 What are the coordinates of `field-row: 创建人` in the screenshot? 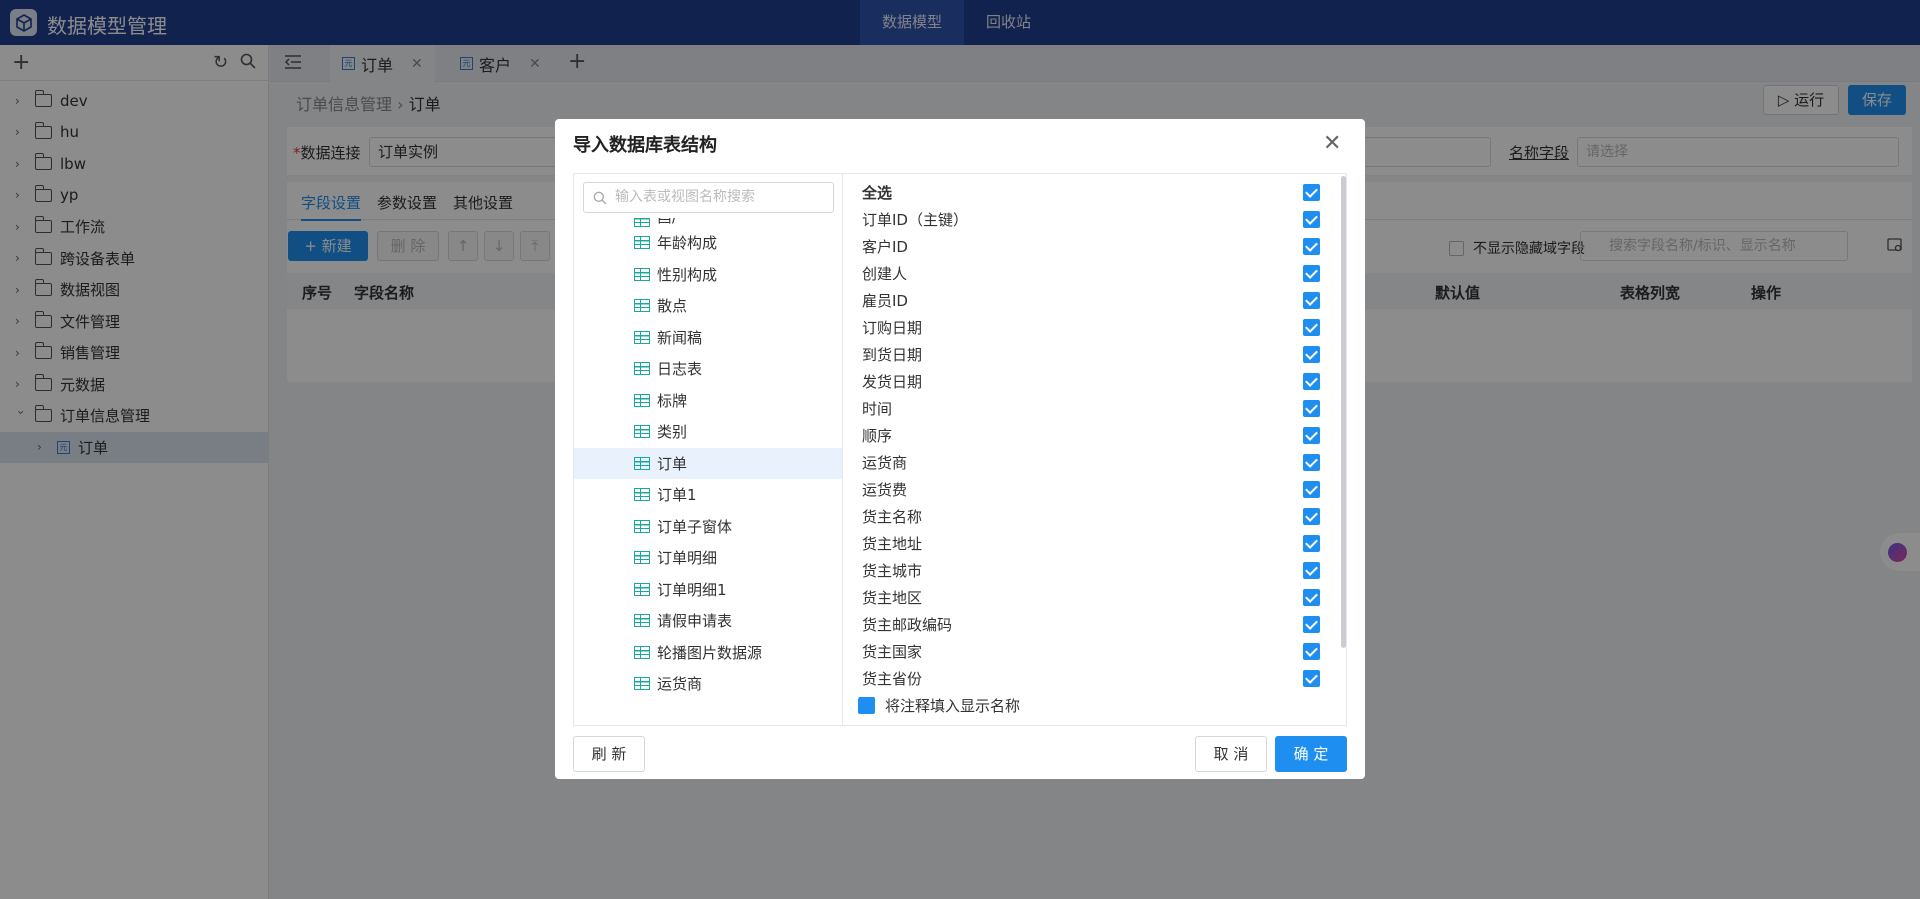 It's located at (1095, 273).